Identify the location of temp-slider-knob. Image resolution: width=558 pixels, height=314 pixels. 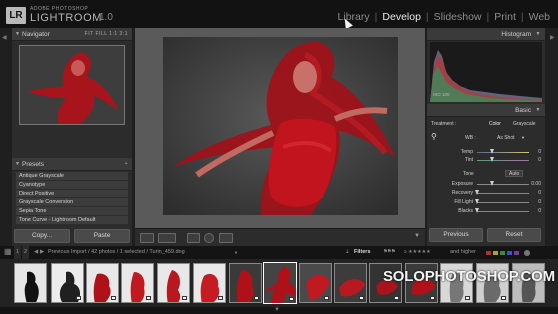
(492, 151).